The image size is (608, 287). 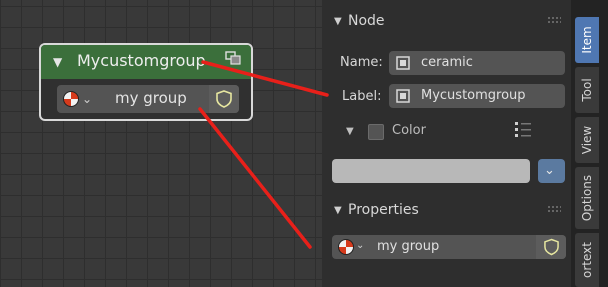 I want to click on color-swatch, so click(x=431, y=171).